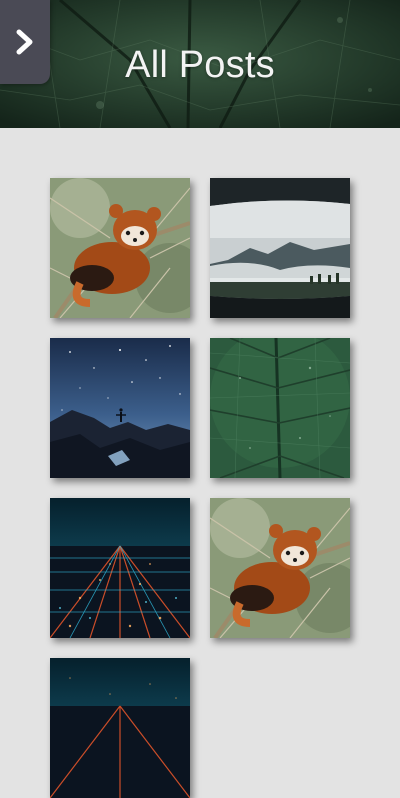 The image size is (400, 798). I want to click on post-thumbnail-mountain-mirror, so click(280, 248).